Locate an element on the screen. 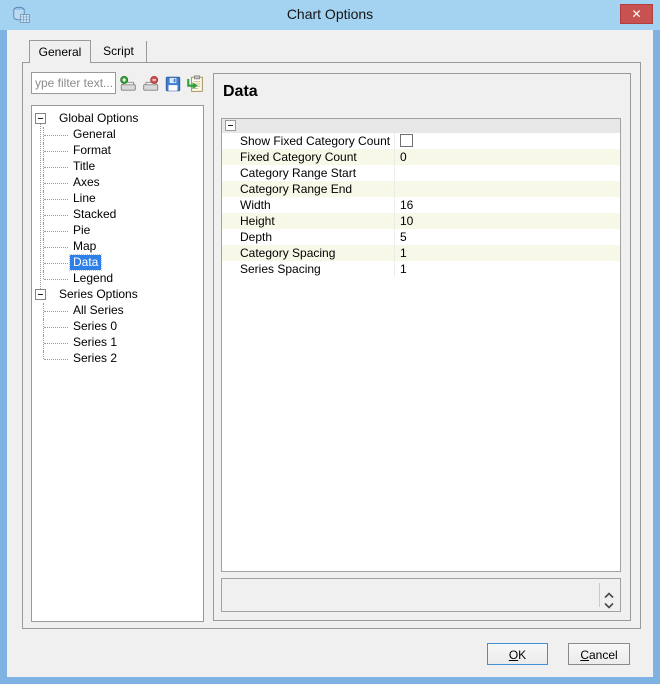 The width and height of the screenshot is (660, 684). property-row-series-spacing: Series Spacing 1 is located at coordinates (421, 269).